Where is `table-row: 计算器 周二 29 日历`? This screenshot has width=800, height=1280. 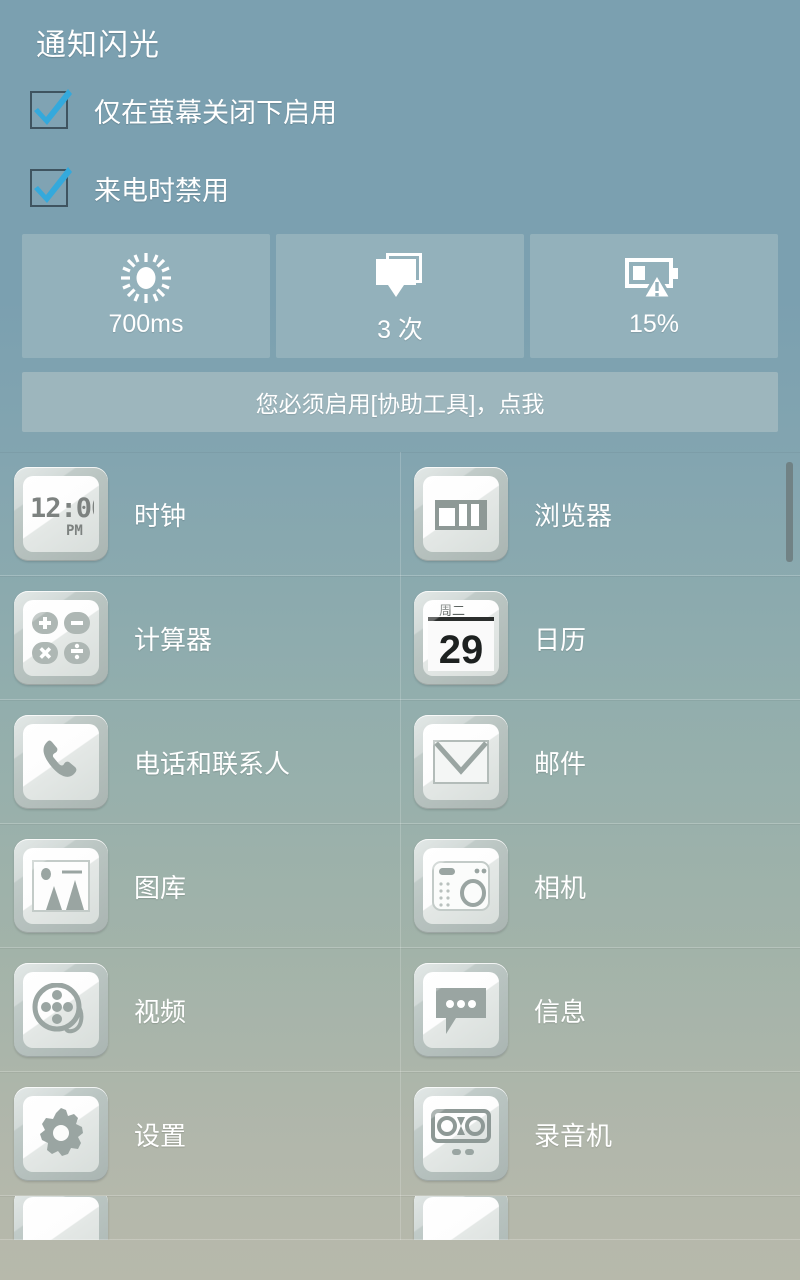 table-row: 计算器 周二 29 日历 is located at coordinates (400, 638).